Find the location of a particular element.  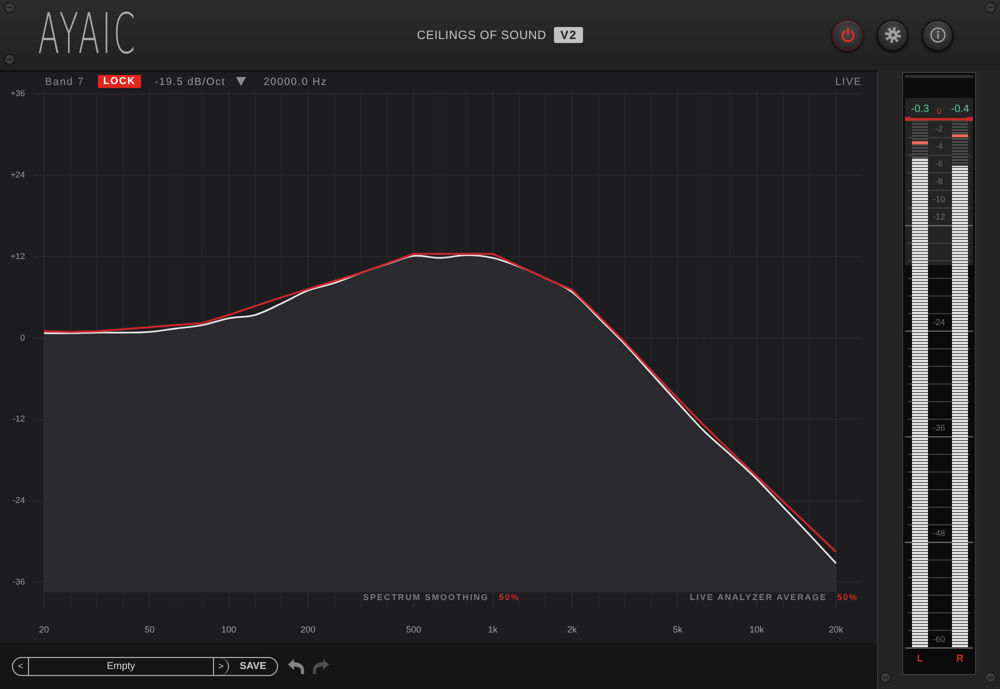

save-button: SAVE is located at coordinates (253, 666).